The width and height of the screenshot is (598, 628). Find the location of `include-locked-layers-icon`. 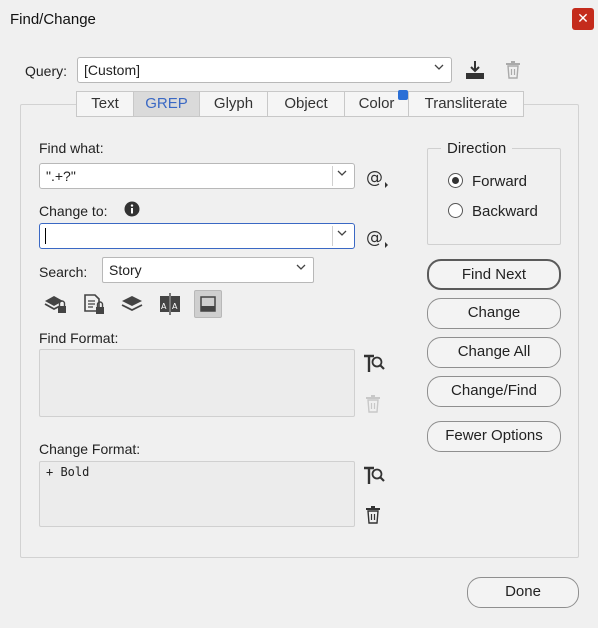

include-locked-layers-icon is located at coordinates (56, 304).